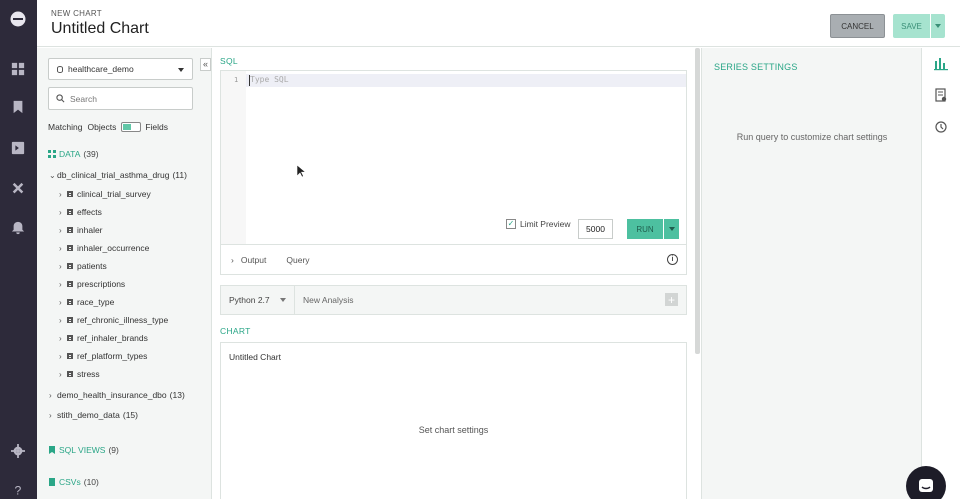 The image size is (960, 499). I want to click on sql-views-section: SQL VIEWS (9), so click(83, 450).